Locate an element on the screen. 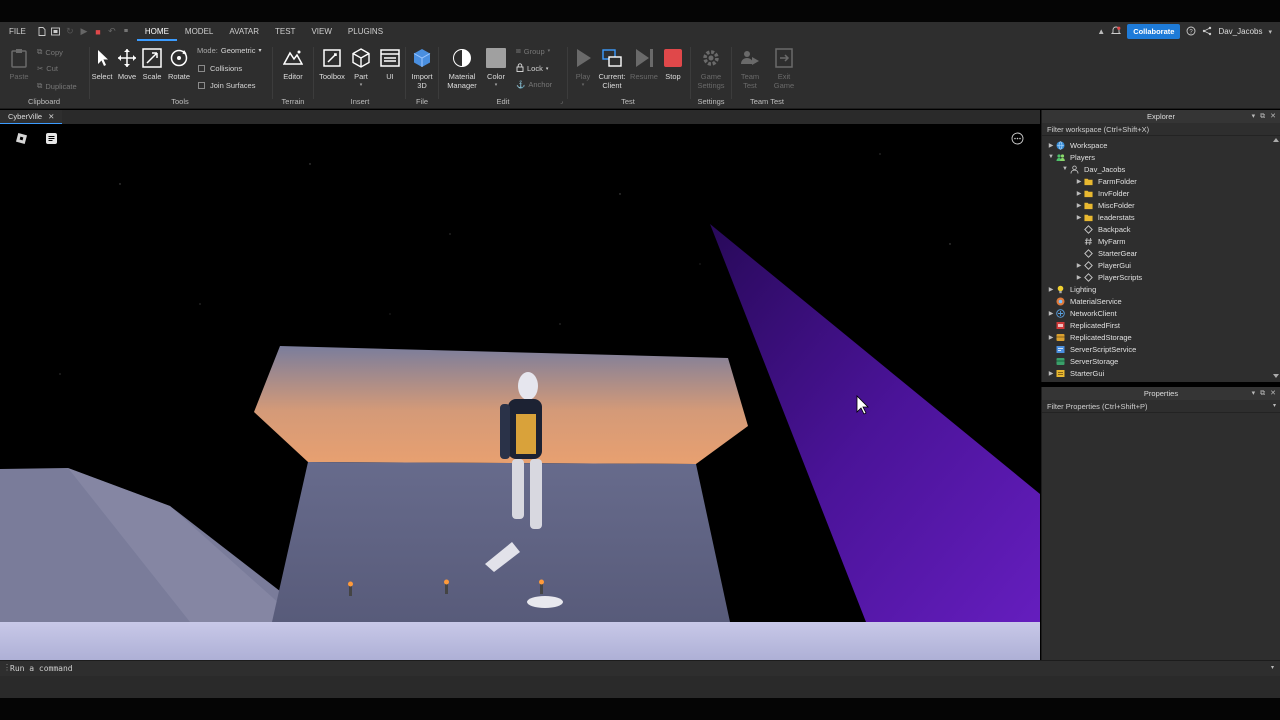 The height and width of the screenshot is (720, 1280). play-quick-icon: ▶ is located at coordinates (84, 31).